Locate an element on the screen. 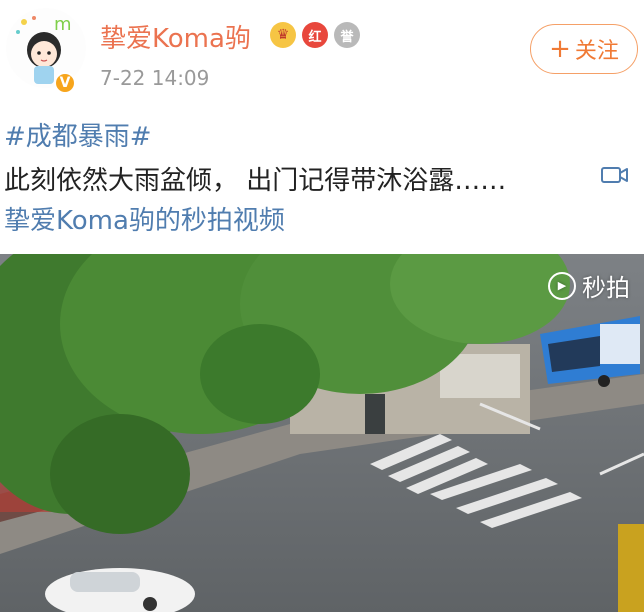 The width and height of the screenshot is (644, 612). red-badge-icon: 红 is located at coordinates (315, 35).